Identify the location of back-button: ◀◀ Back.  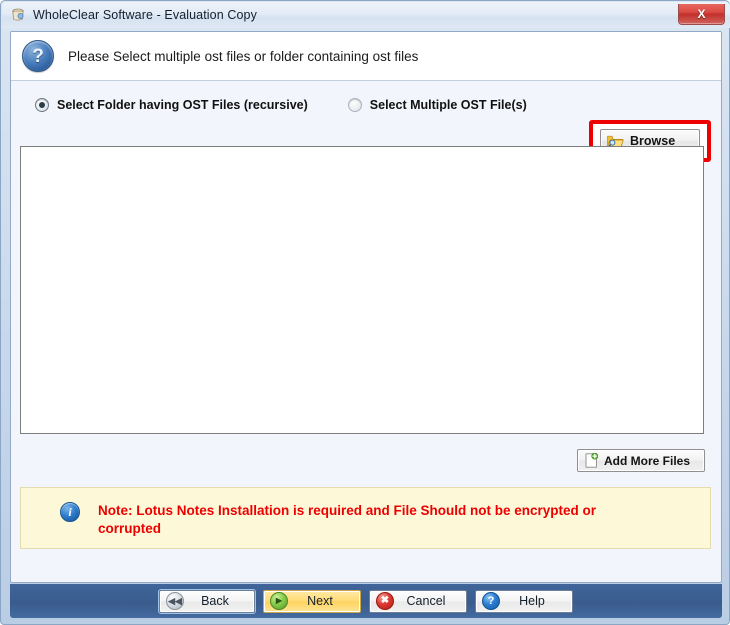
(207, 601).